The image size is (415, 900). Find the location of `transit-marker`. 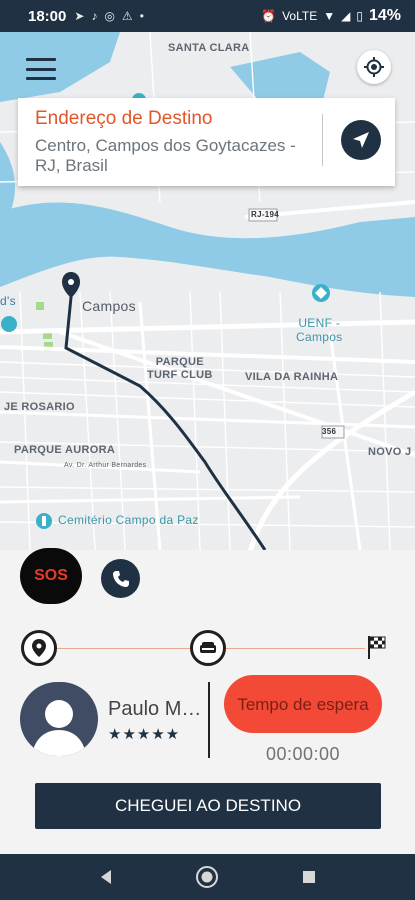

transit-marker is located at coordinates (9, 324).